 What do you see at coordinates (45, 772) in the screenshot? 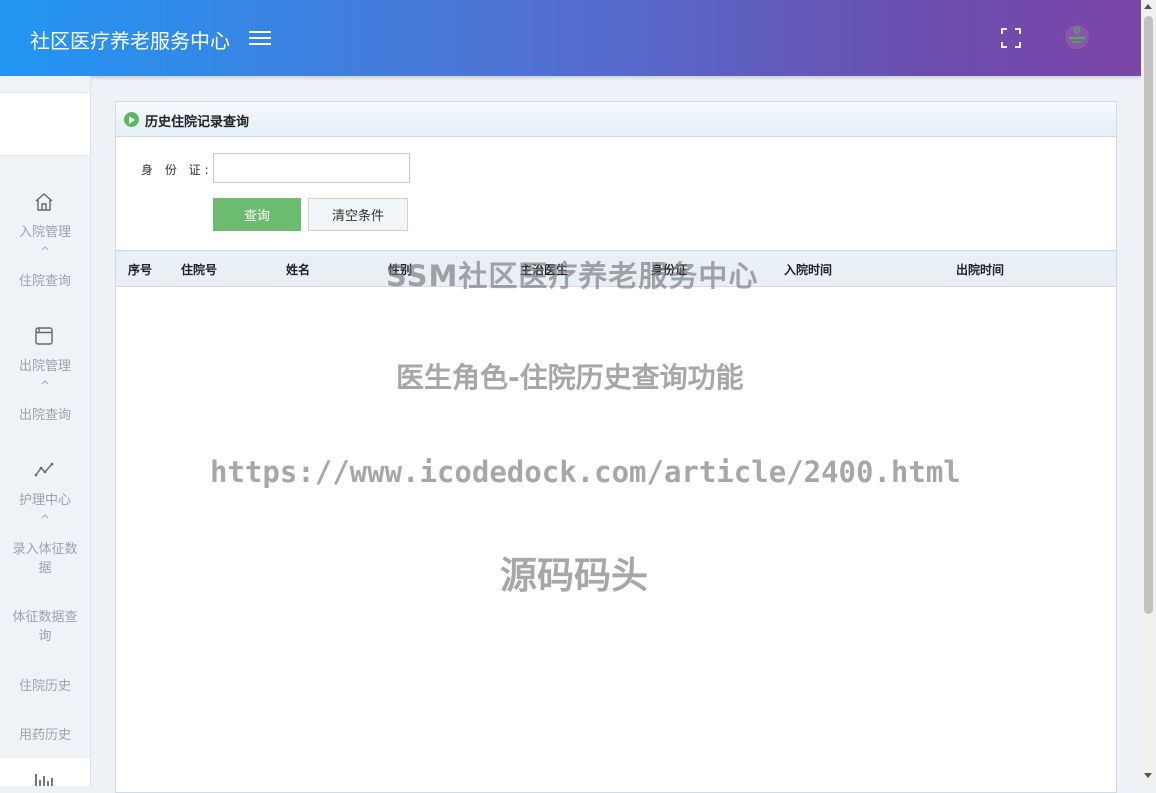
I see `sidebar-next-group` at bounding box center [45, 772].